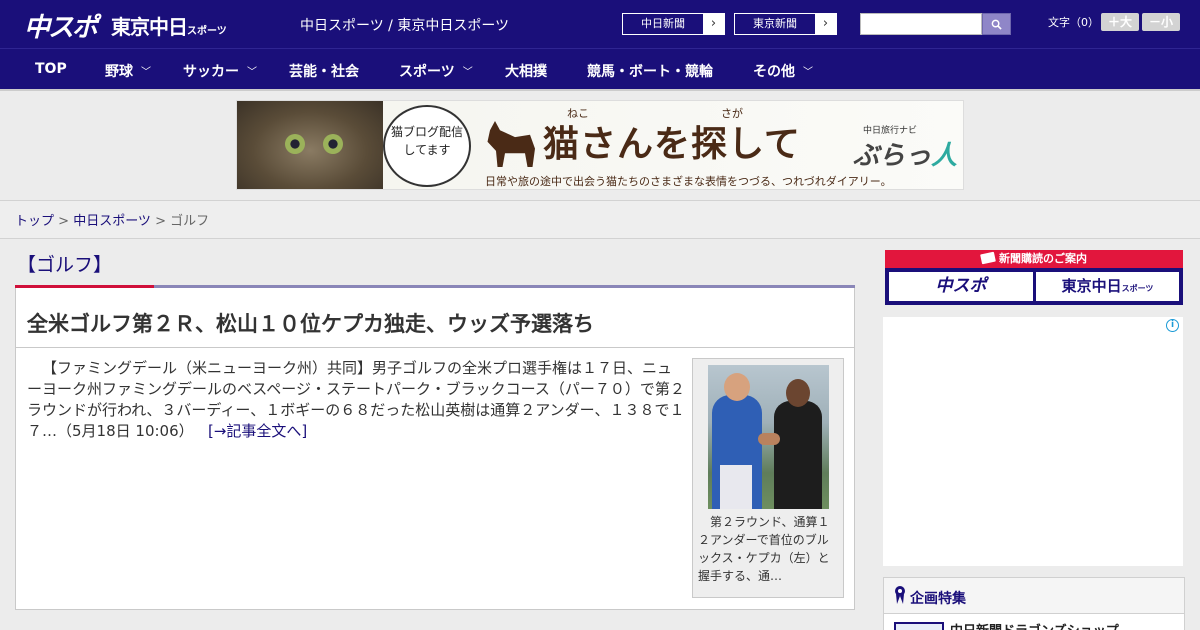 The height and width of the screenshot is (630, 1200). I want to click on feature-header: 企画特集, so click(1034, 596).